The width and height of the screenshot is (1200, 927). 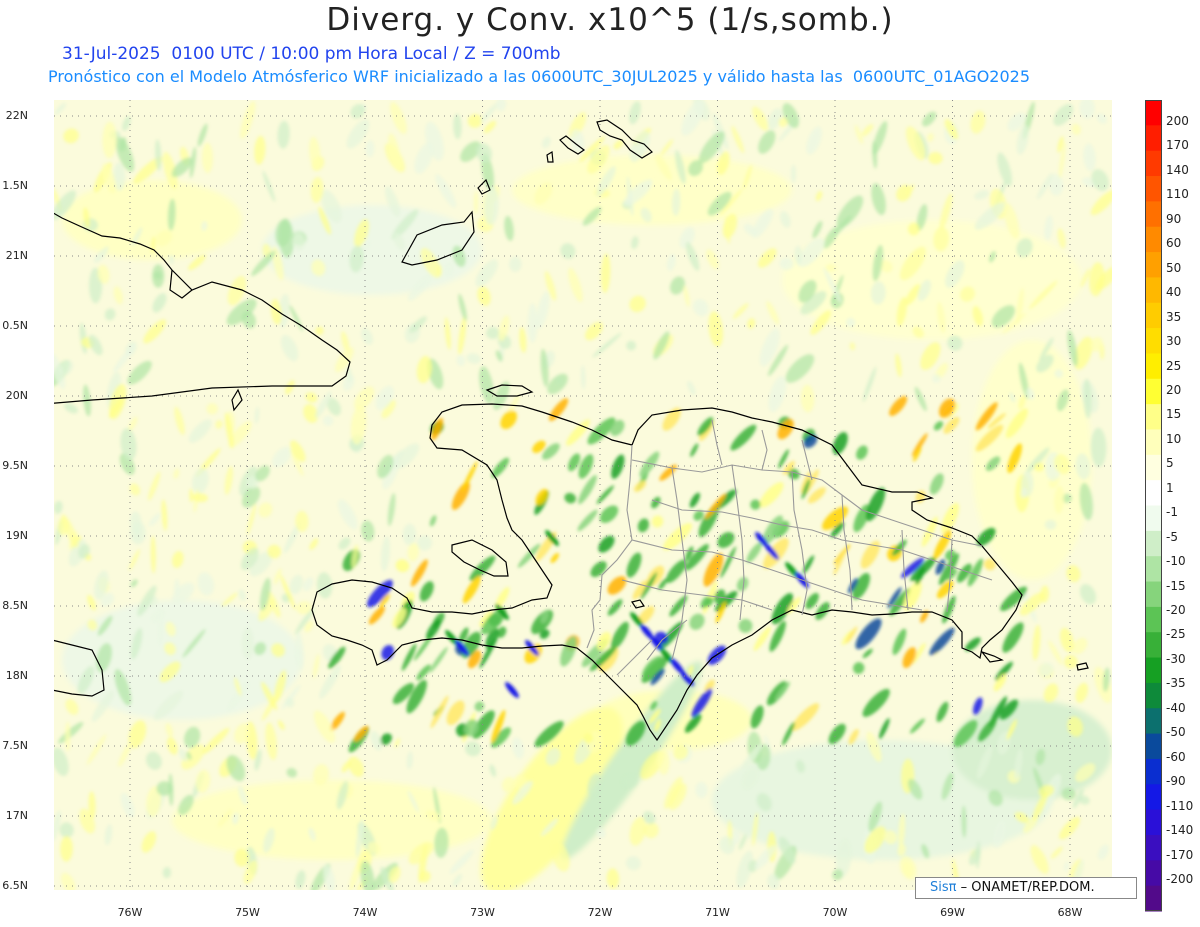 I want to click on colorbar-label: 30, so click(x=1174, y=341).